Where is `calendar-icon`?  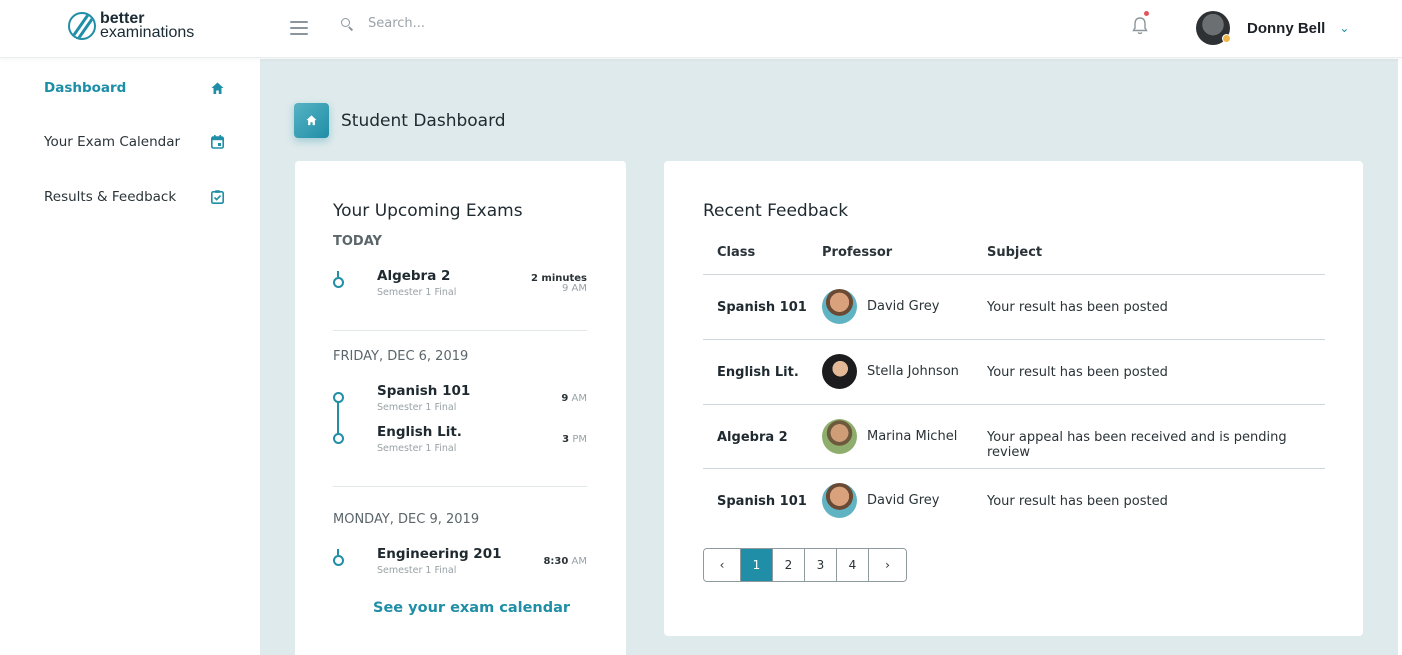
calendar-icon is located at coordinates (217, 142).